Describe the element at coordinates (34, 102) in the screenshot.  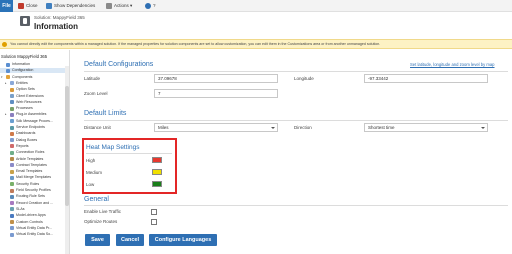
I see `sidebar-item: Web Resources` at that location.